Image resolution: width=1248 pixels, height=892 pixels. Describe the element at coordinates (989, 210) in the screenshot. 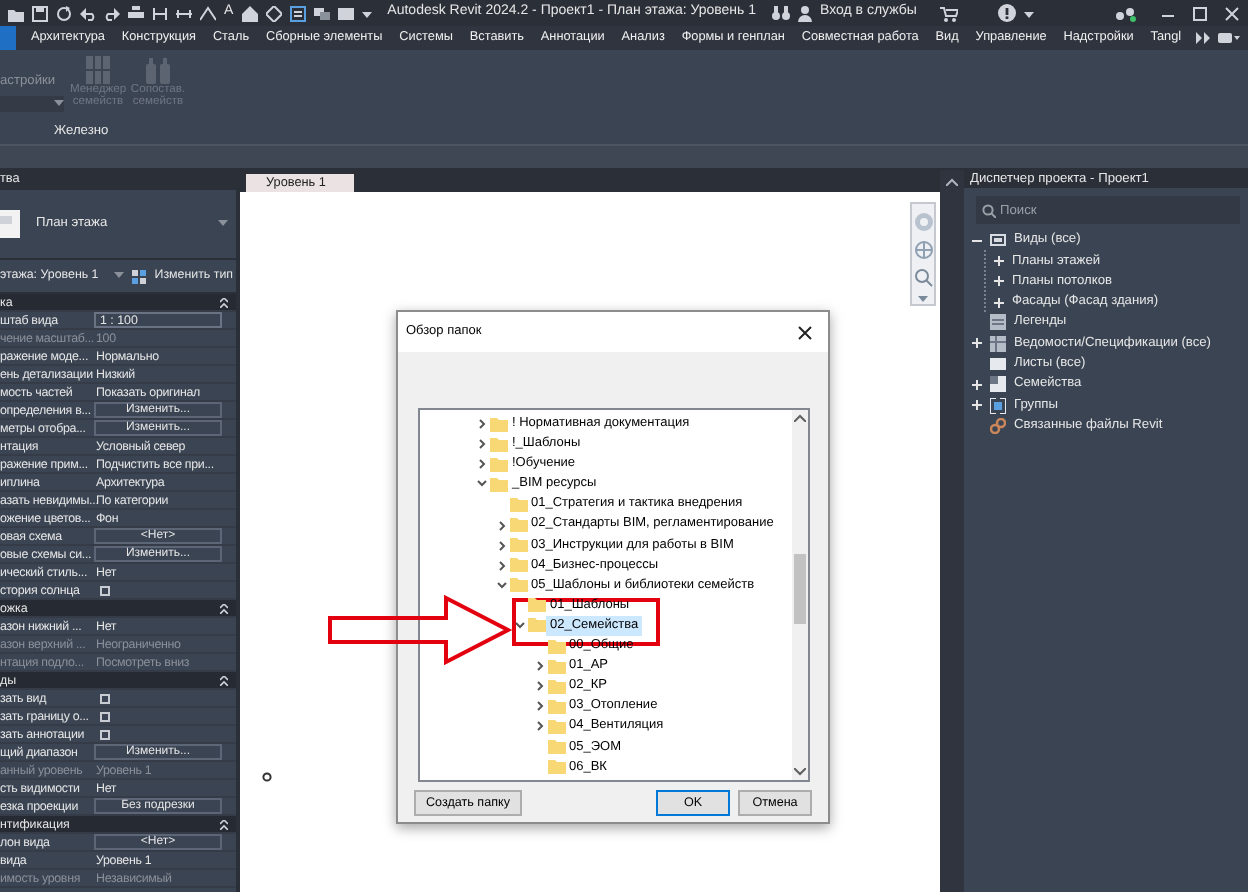

I see `search-icon` at that location.